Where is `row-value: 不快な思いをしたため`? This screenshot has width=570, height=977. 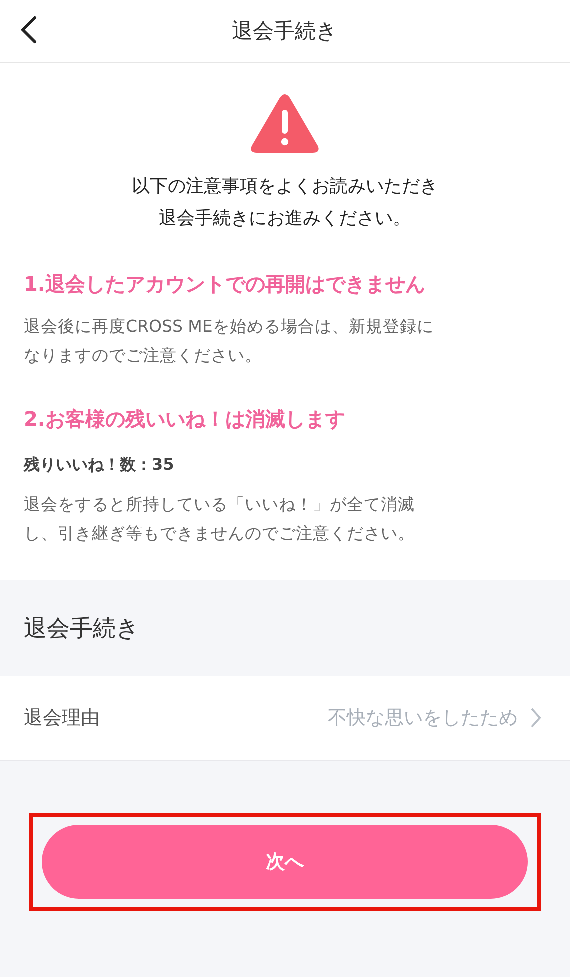 row-value: 不快な思いをしたため is located at coordinates (423, 718).